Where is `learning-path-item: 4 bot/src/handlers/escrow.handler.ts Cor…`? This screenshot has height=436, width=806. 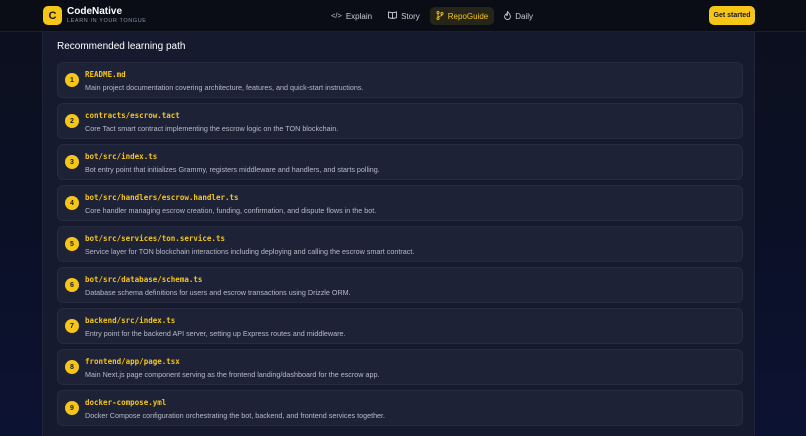
learning-path-item: 4 bot/src/handlers/escrow.handler.ts Cor… is located at coordinates (400, 203).